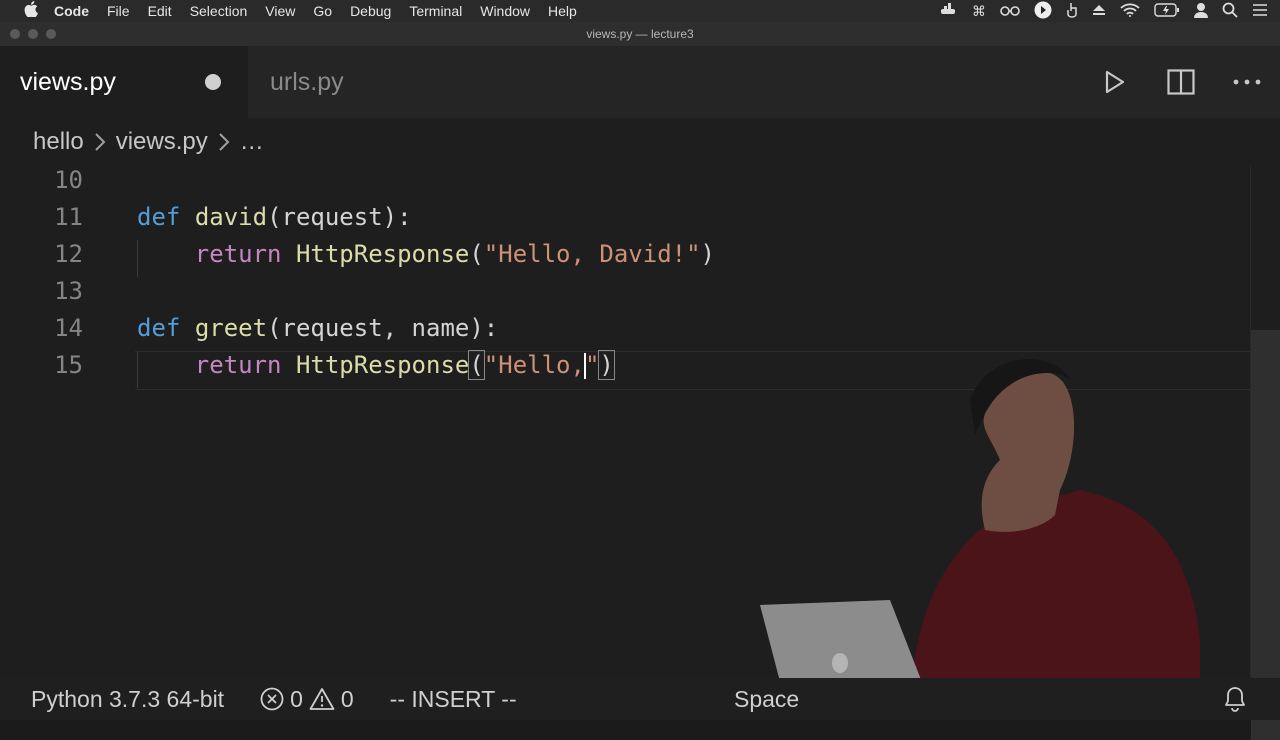 The height and width of the screenshot is (740, 1280). Describe the element at coordinates (949, 11) in the screenshot. I see `docker-icon` at that location.